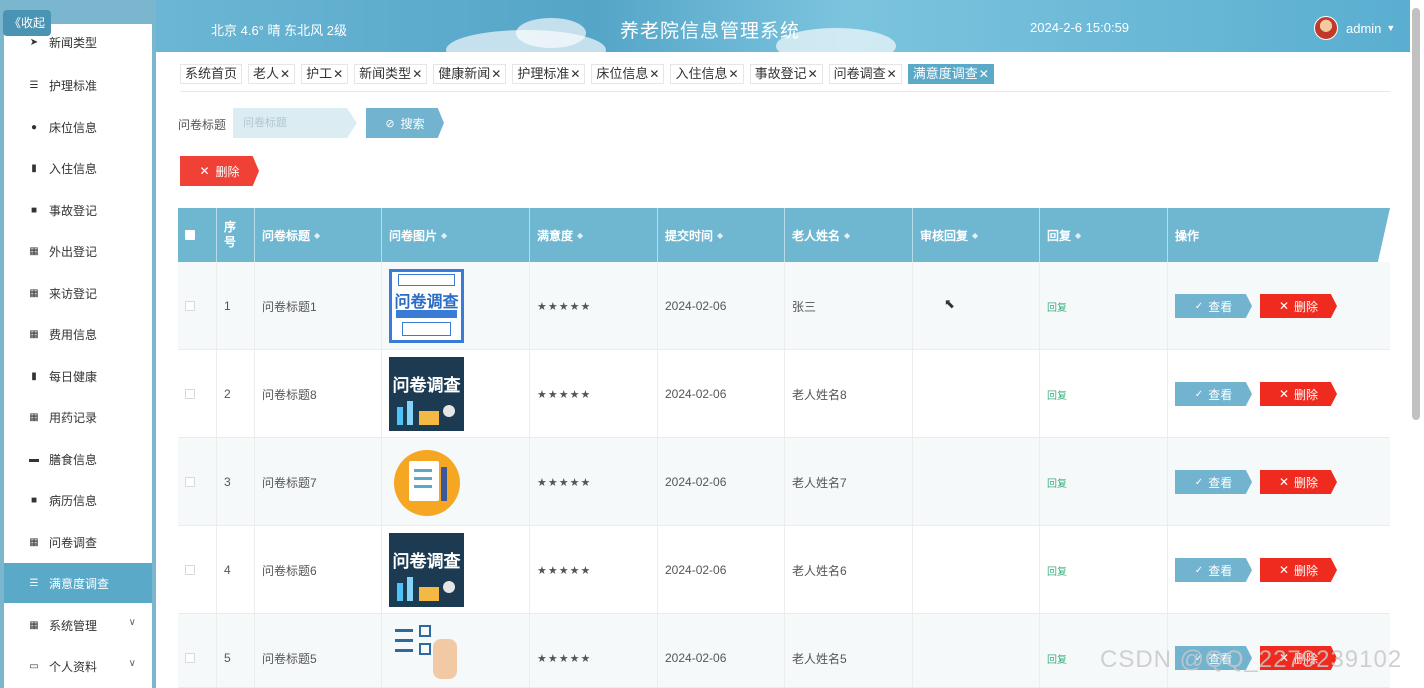  I want to click on tab-health-news: 健康新闻 ✕, so click(470, 74).